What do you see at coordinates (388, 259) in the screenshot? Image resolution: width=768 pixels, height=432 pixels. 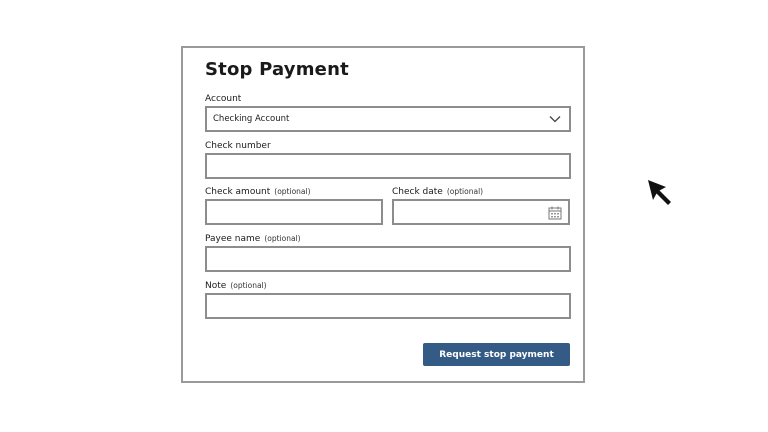 I see `payee-name-input` at bounding box center [388, 259].